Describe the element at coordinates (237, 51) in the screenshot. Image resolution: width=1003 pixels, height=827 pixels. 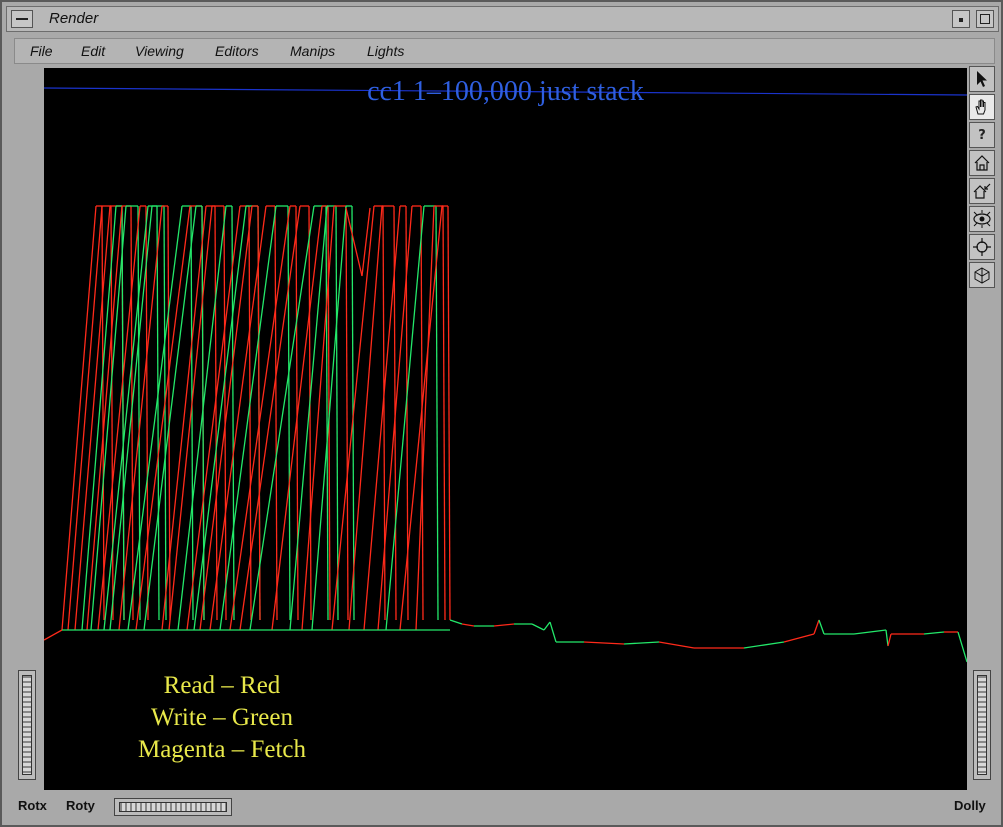
I see `menu-editors: Editors` at that location.